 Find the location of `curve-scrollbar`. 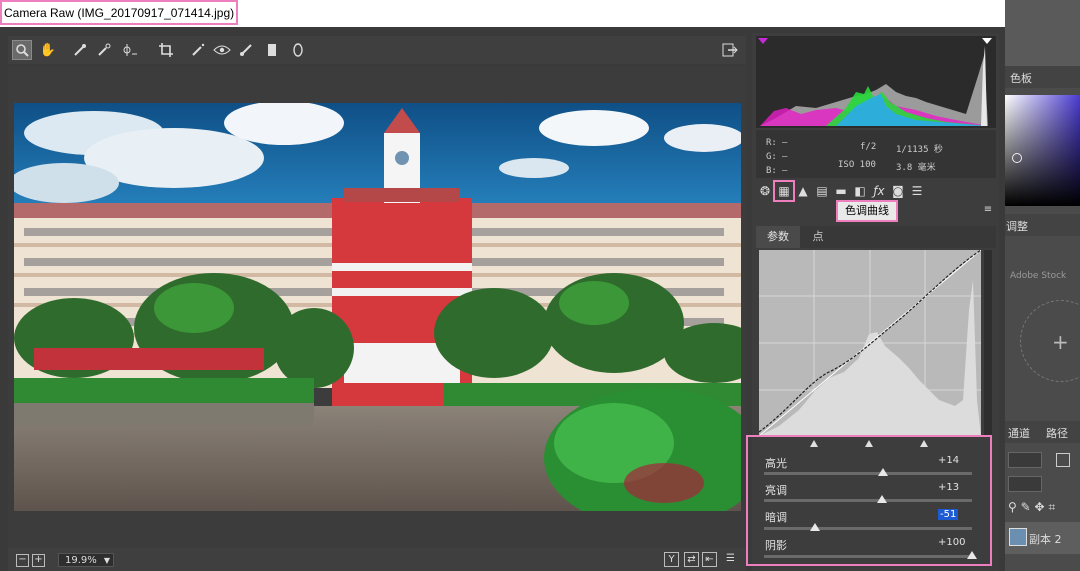

curve-scrollbar is located at coordinates (988, 343).